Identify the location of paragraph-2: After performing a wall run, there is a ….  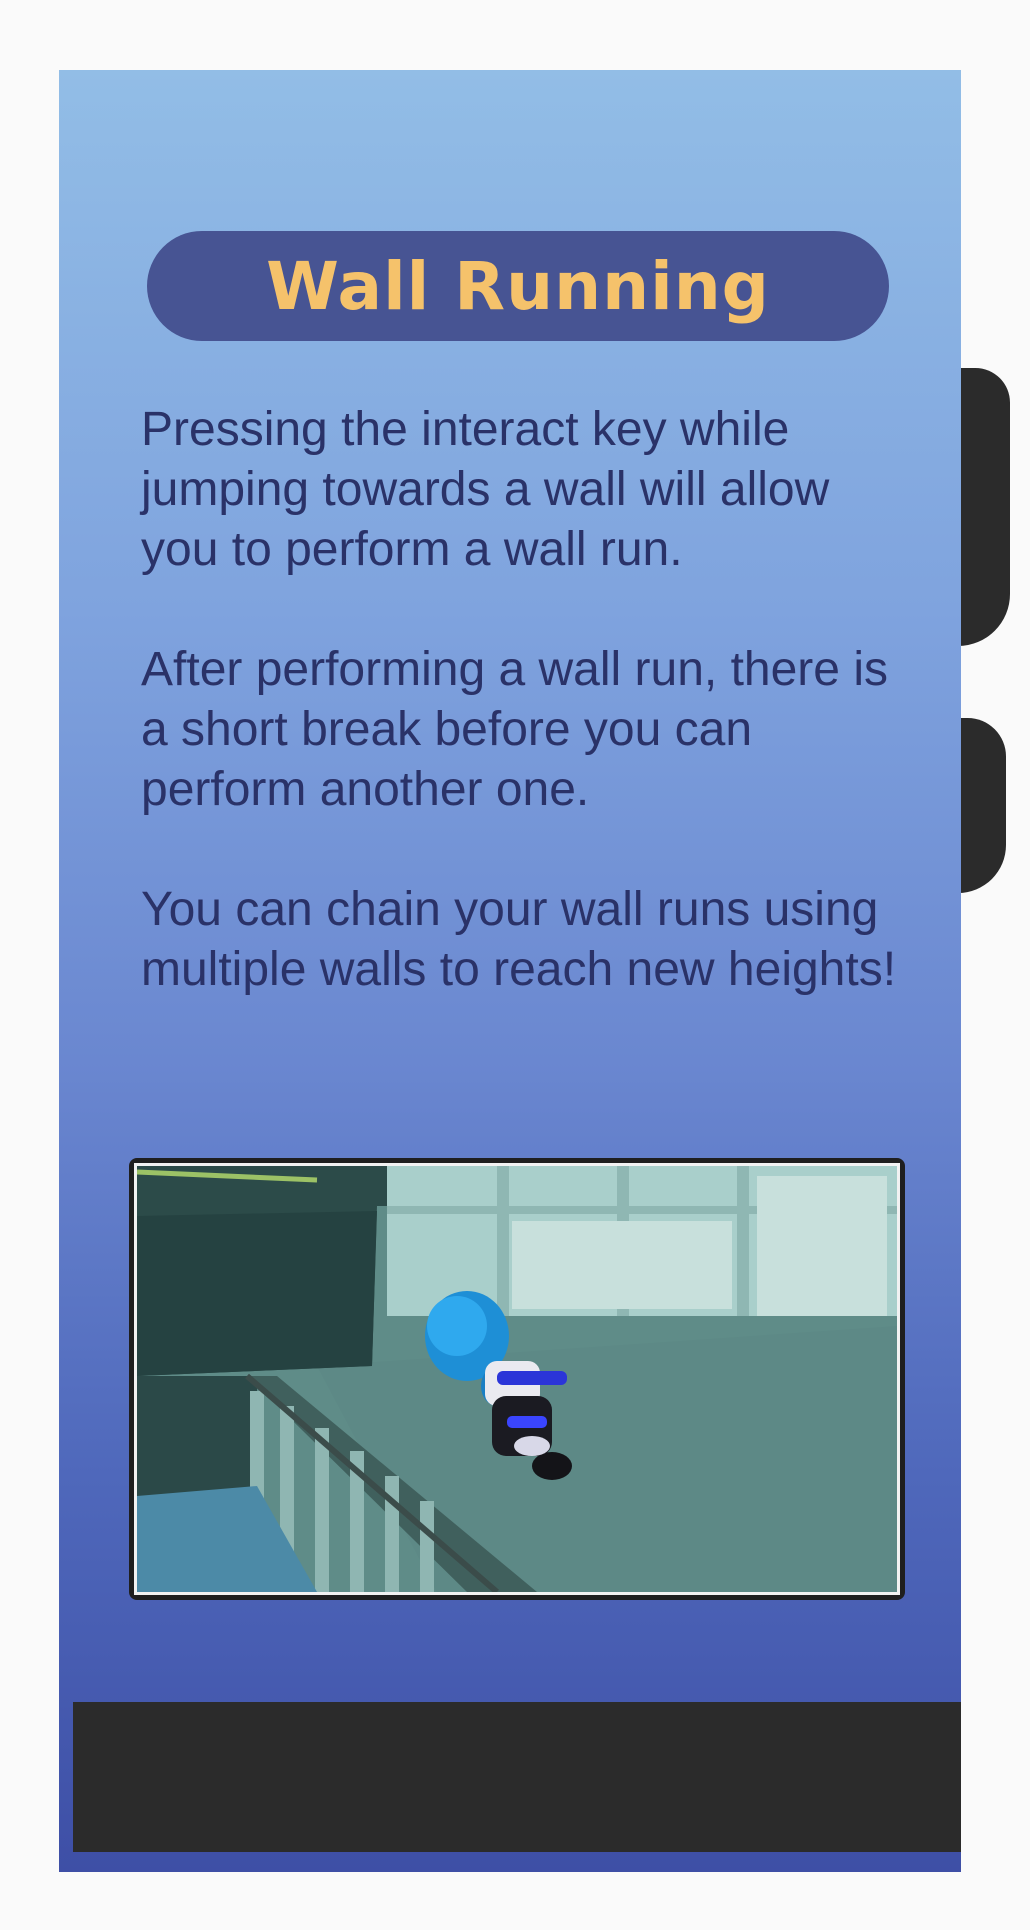
(514, 729).